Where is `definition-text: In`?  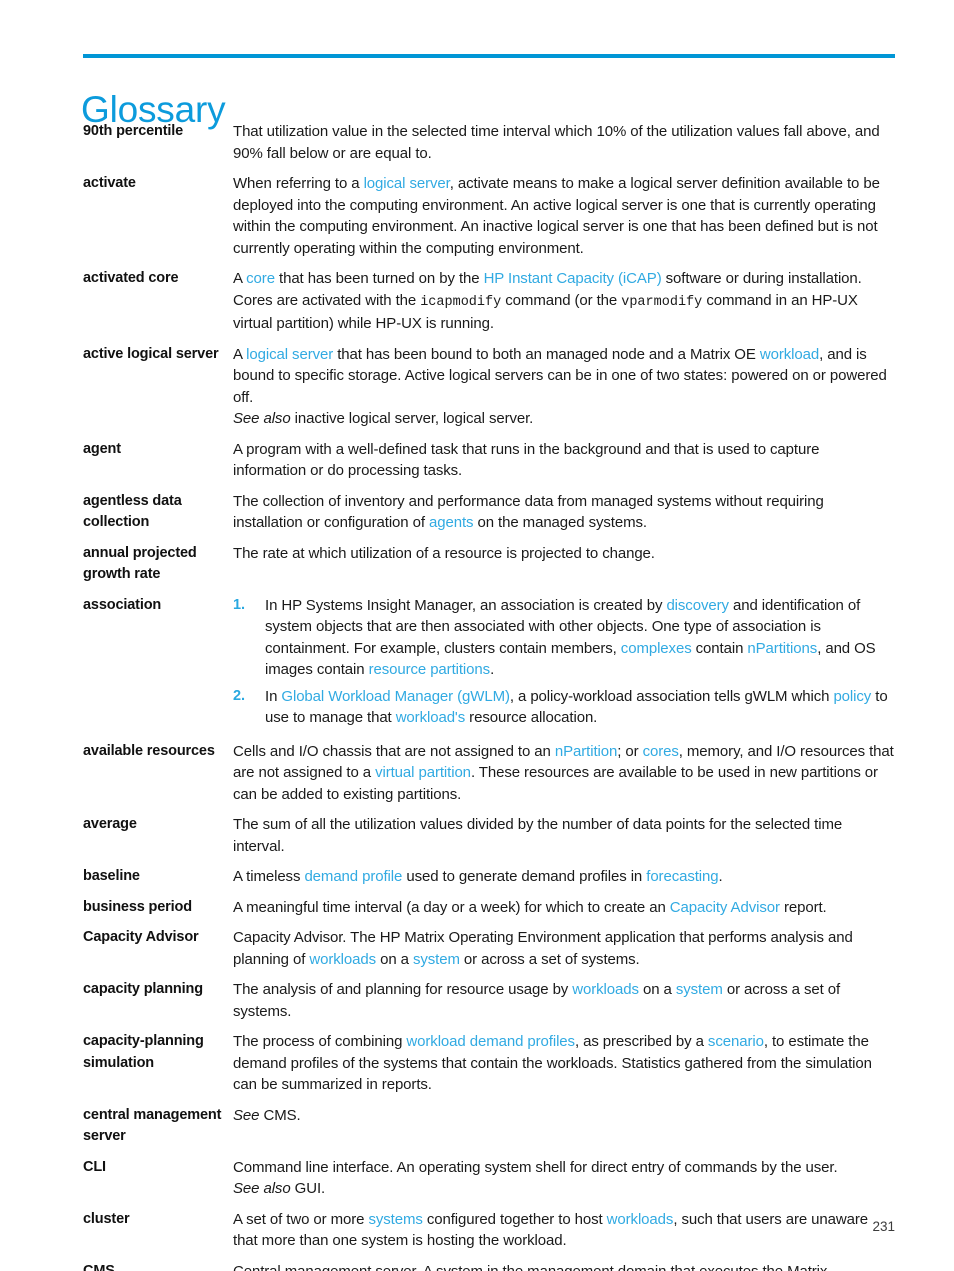 definition-text: In is located at coordinates (273, 696).